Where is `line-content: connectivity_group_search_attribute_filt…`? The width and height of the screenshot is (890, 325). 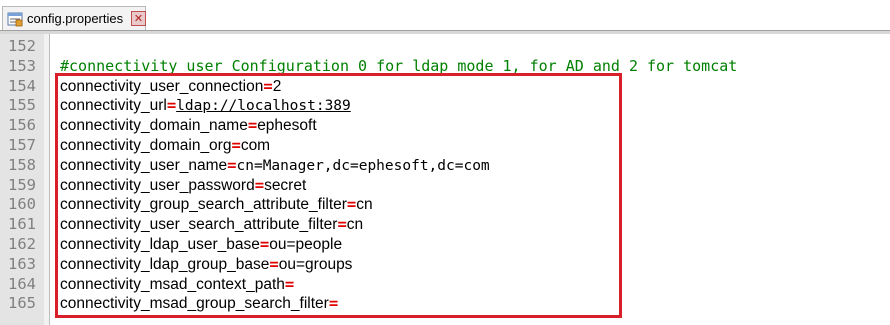
line-content: connectivity_group_search_attribute_filt… is located at coordinates (216, 204).